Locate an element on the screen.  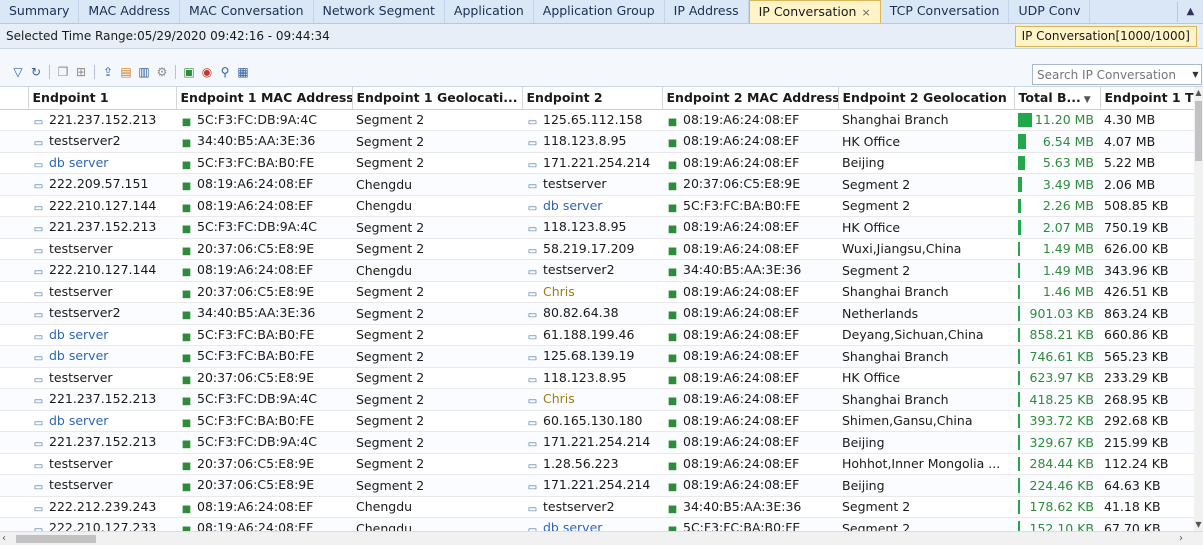
endpoint-1-geo-value: Chengdu is located at coordinates (384, 525).